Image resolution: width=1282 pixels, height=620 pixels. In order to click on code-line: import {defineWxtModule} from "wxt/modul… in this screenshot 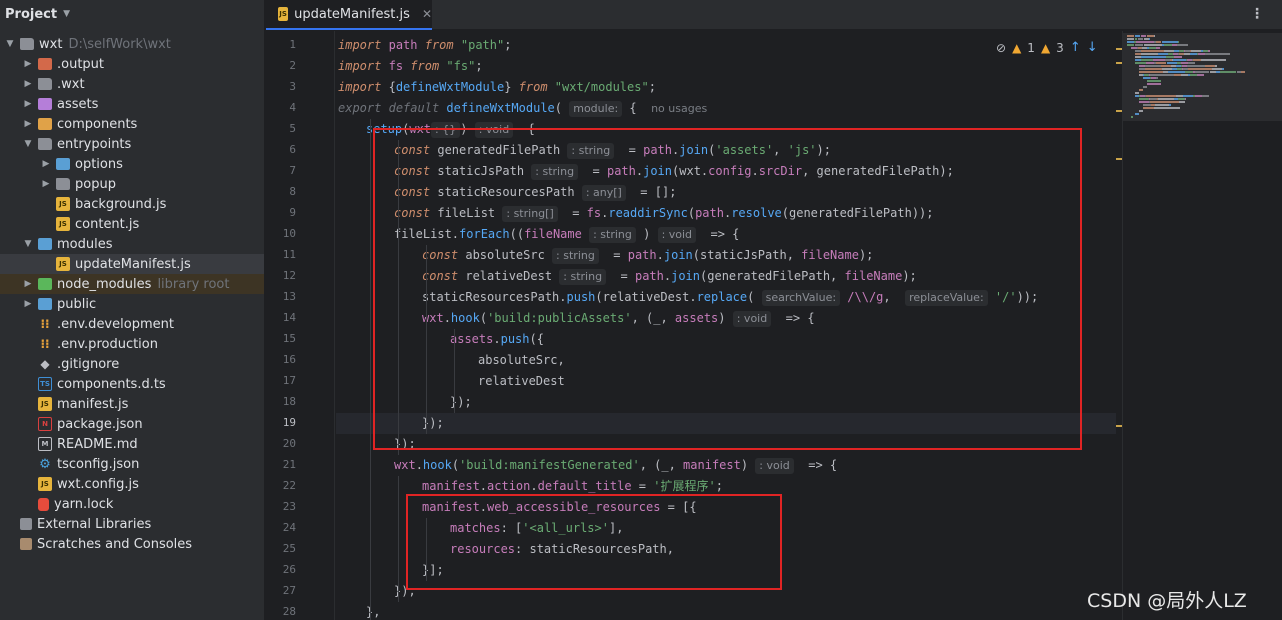, I will do `click(726, 87)`.